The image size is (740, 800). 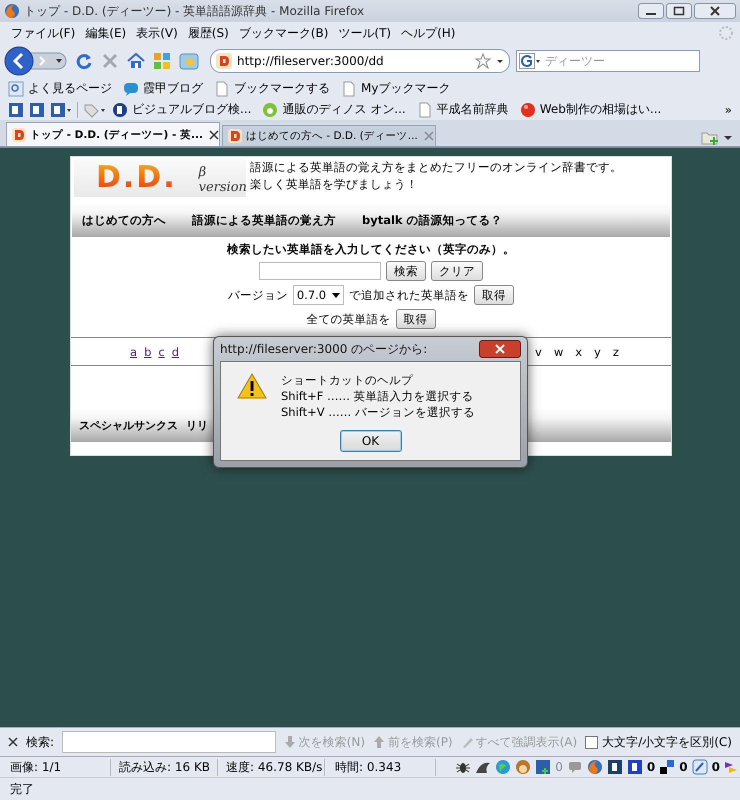 I want to click on search-prompt: 検索したい英単語を入力してください（英字のみ）。, so click(x=371, y=249).